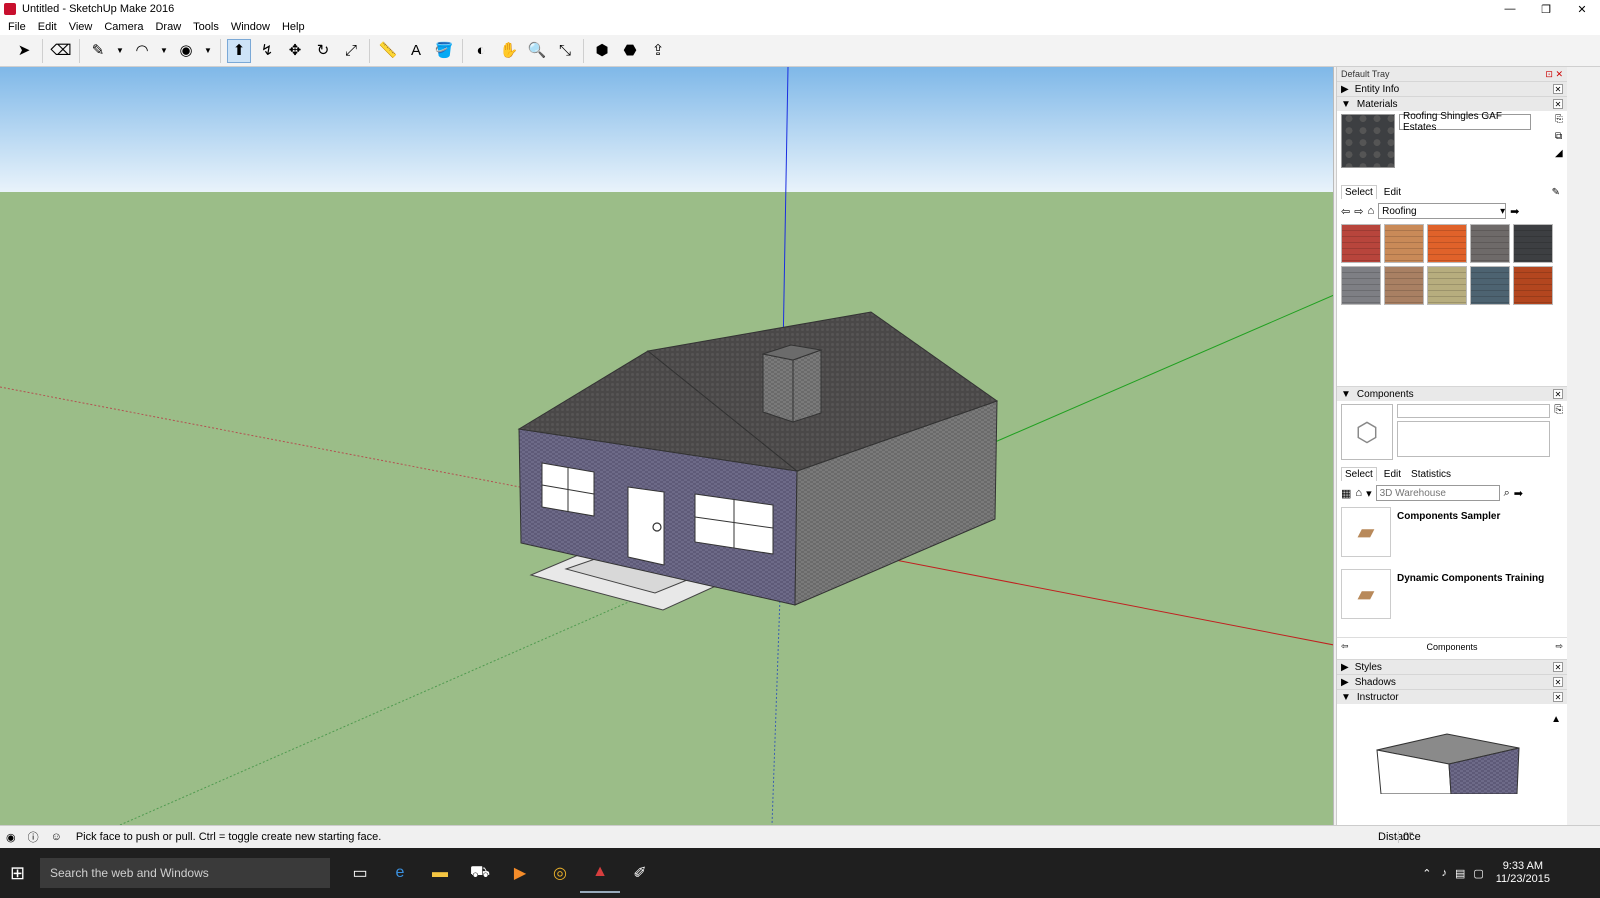  Describe the element at coordinates (480, 873) in the screenshot. I see `store-icon: ⛟` at that location.